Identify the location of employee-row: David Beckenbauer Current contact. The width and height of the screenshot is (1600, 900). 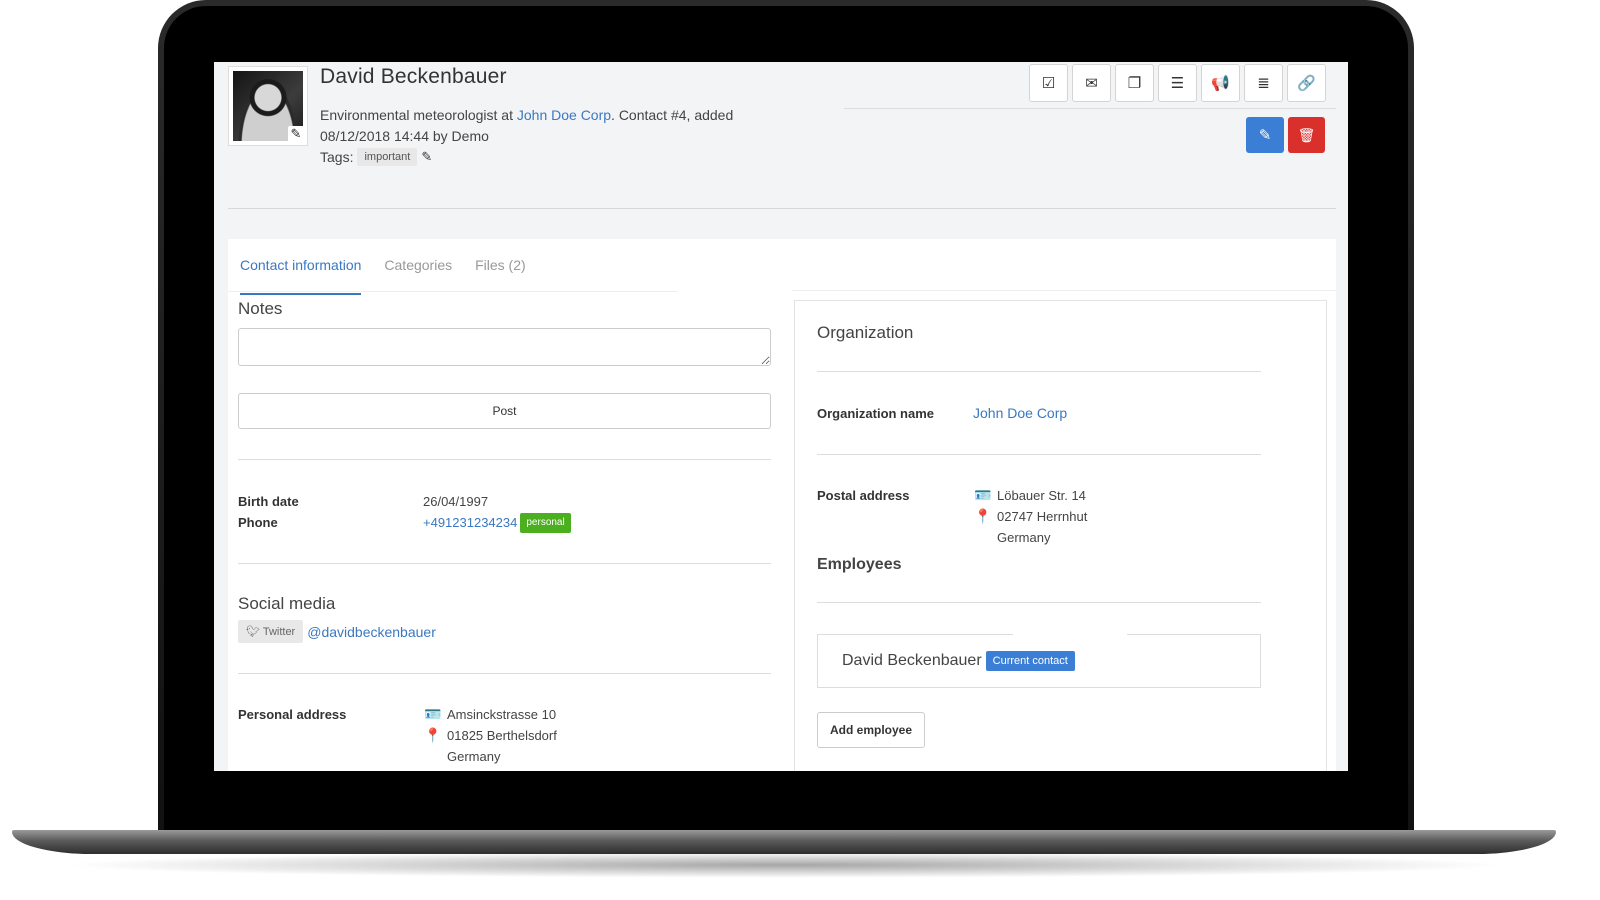
(1039, 661).